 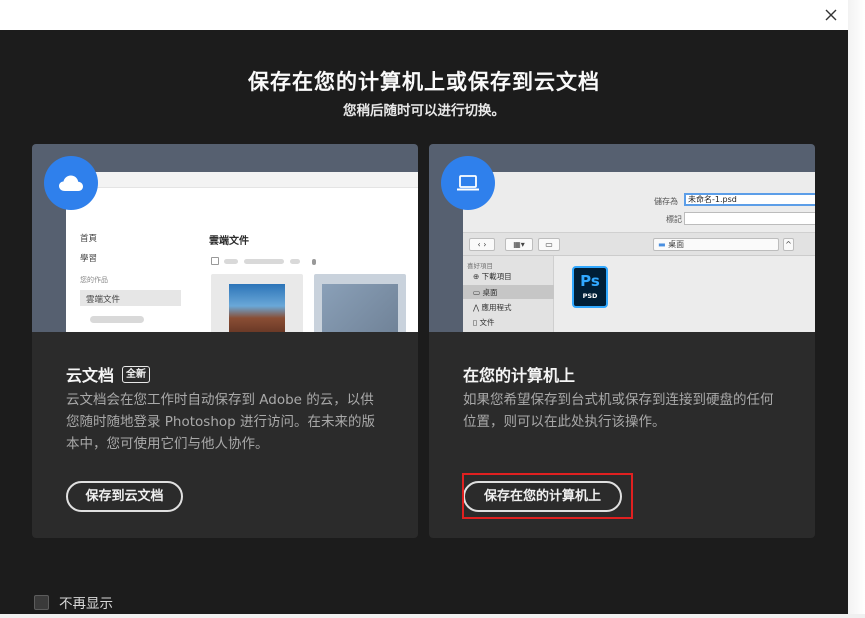 What do you see at coordinates (136, 374) in the screenshot?
I see `new-badge: 全新` at bounding box center [136, 374].